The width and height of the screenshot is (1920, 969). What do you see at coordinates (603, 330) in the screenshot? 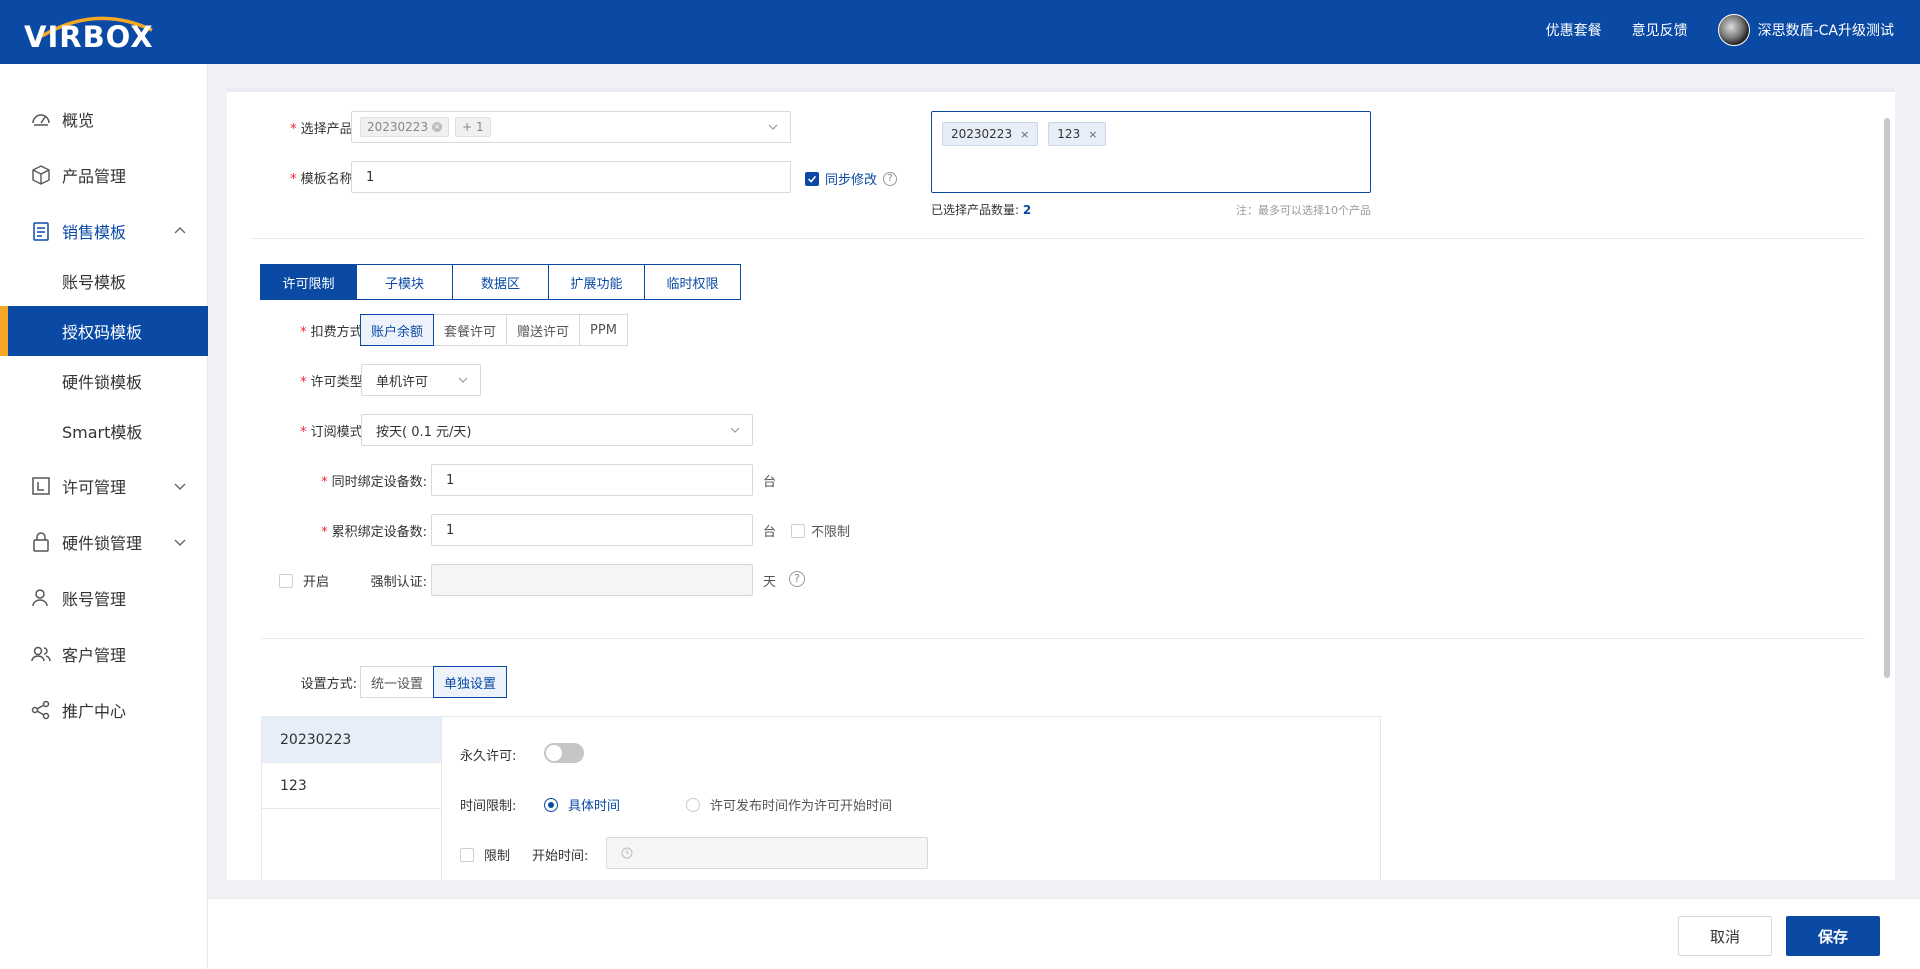
I see `billing-option-ppm: PPM` at bounding box center [603, 330].